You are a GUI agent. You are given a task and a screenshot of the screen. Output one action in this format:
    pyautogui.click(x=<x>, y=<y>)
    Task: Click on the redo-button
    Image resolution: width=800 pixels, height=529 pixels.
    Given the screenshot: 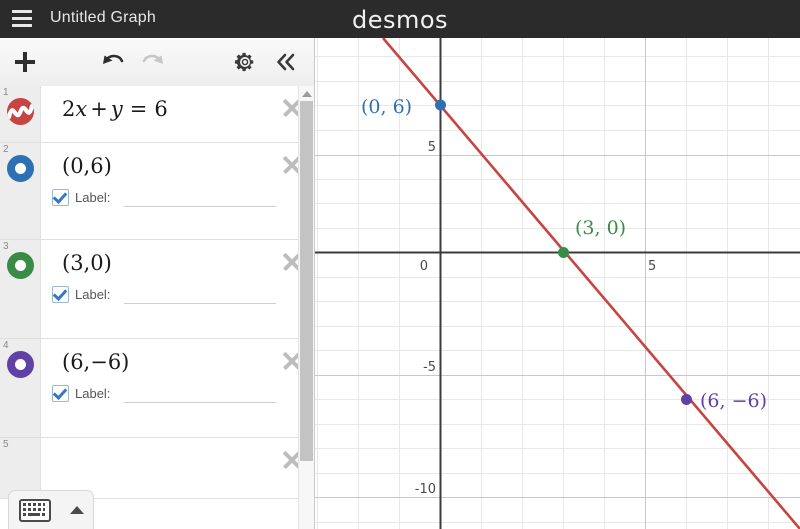 What is the action you would take?
    pyautogui.click(x=153, y=62)
    